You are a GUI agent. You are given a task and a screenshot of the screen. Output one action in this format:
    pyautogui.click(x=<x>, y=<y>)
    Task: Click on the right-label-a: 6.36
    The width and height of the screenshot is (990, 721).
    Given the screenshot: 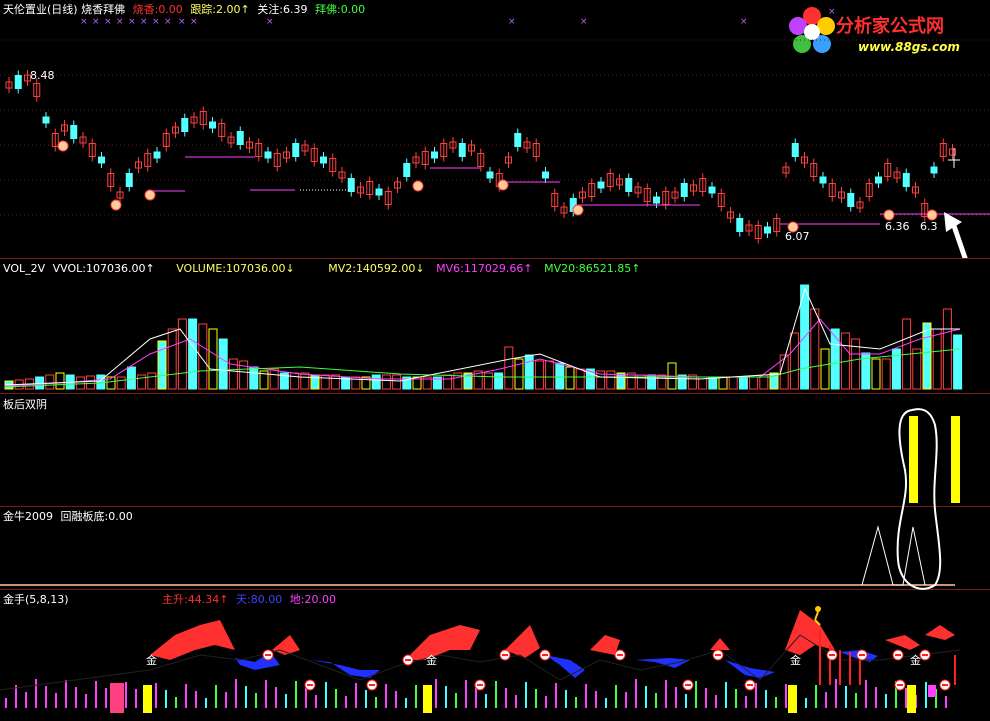 What is the action you would take?
    pyautogui.click(x=897, y=226)
    